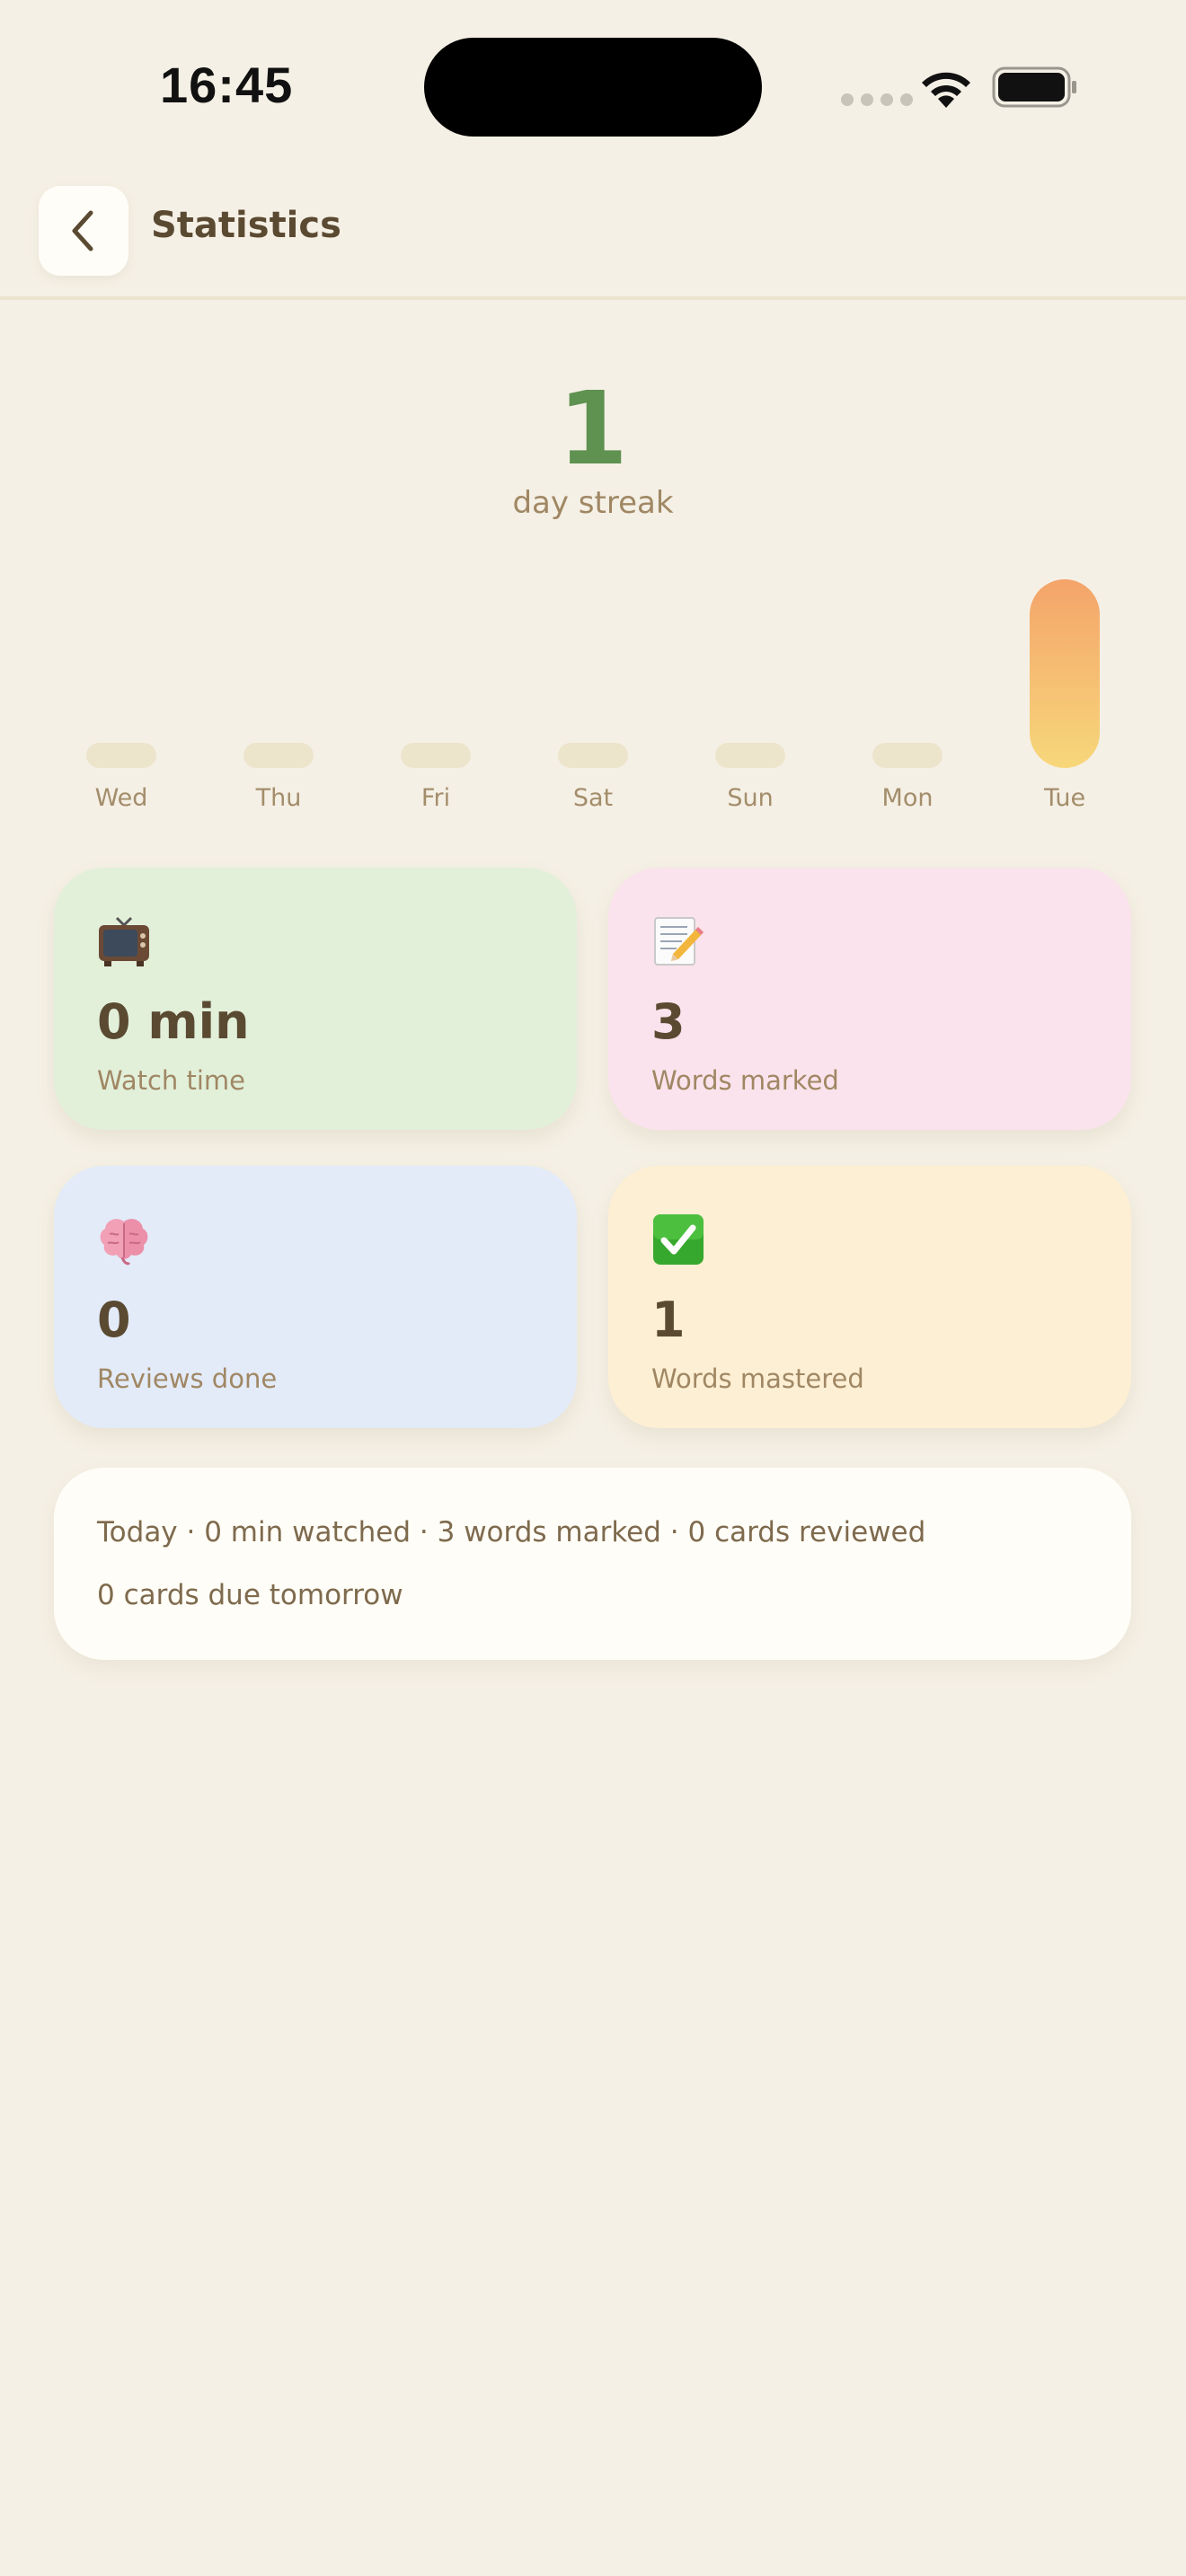 Image resolution: width=1186 pixels, height=2576 pixels. I want to click on words-mastered-card: 1 Words mastered, so click(869, 1297).